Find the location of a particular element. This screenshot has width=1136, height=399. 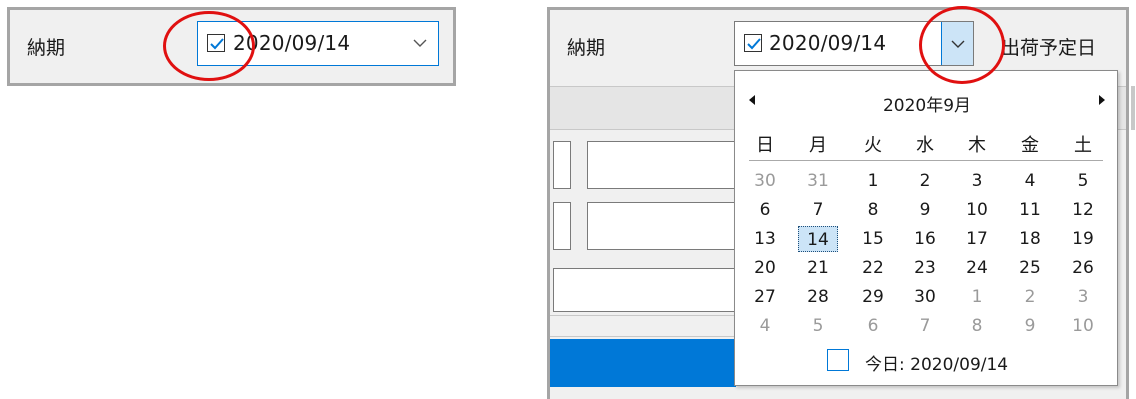

weekday-divider is located at coordinates (926, 160).